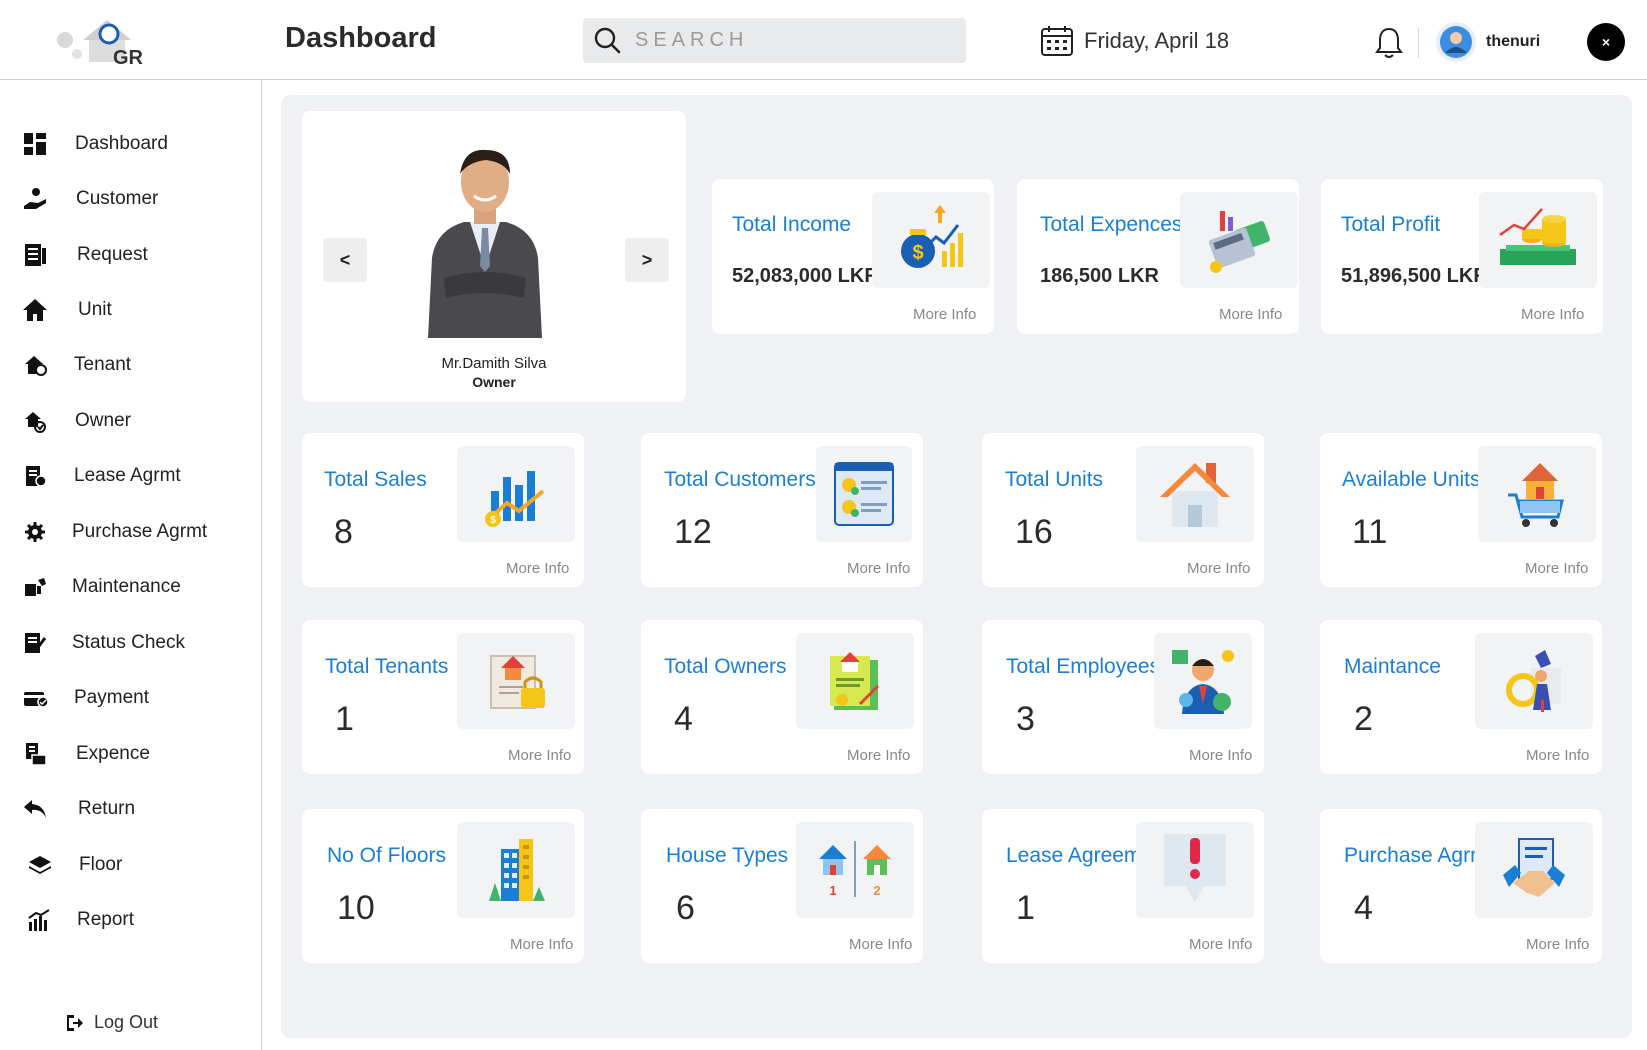 This screenshot has height=1050, width=1647. I want to click on dashboard-grid-icon, so click(35, 144).